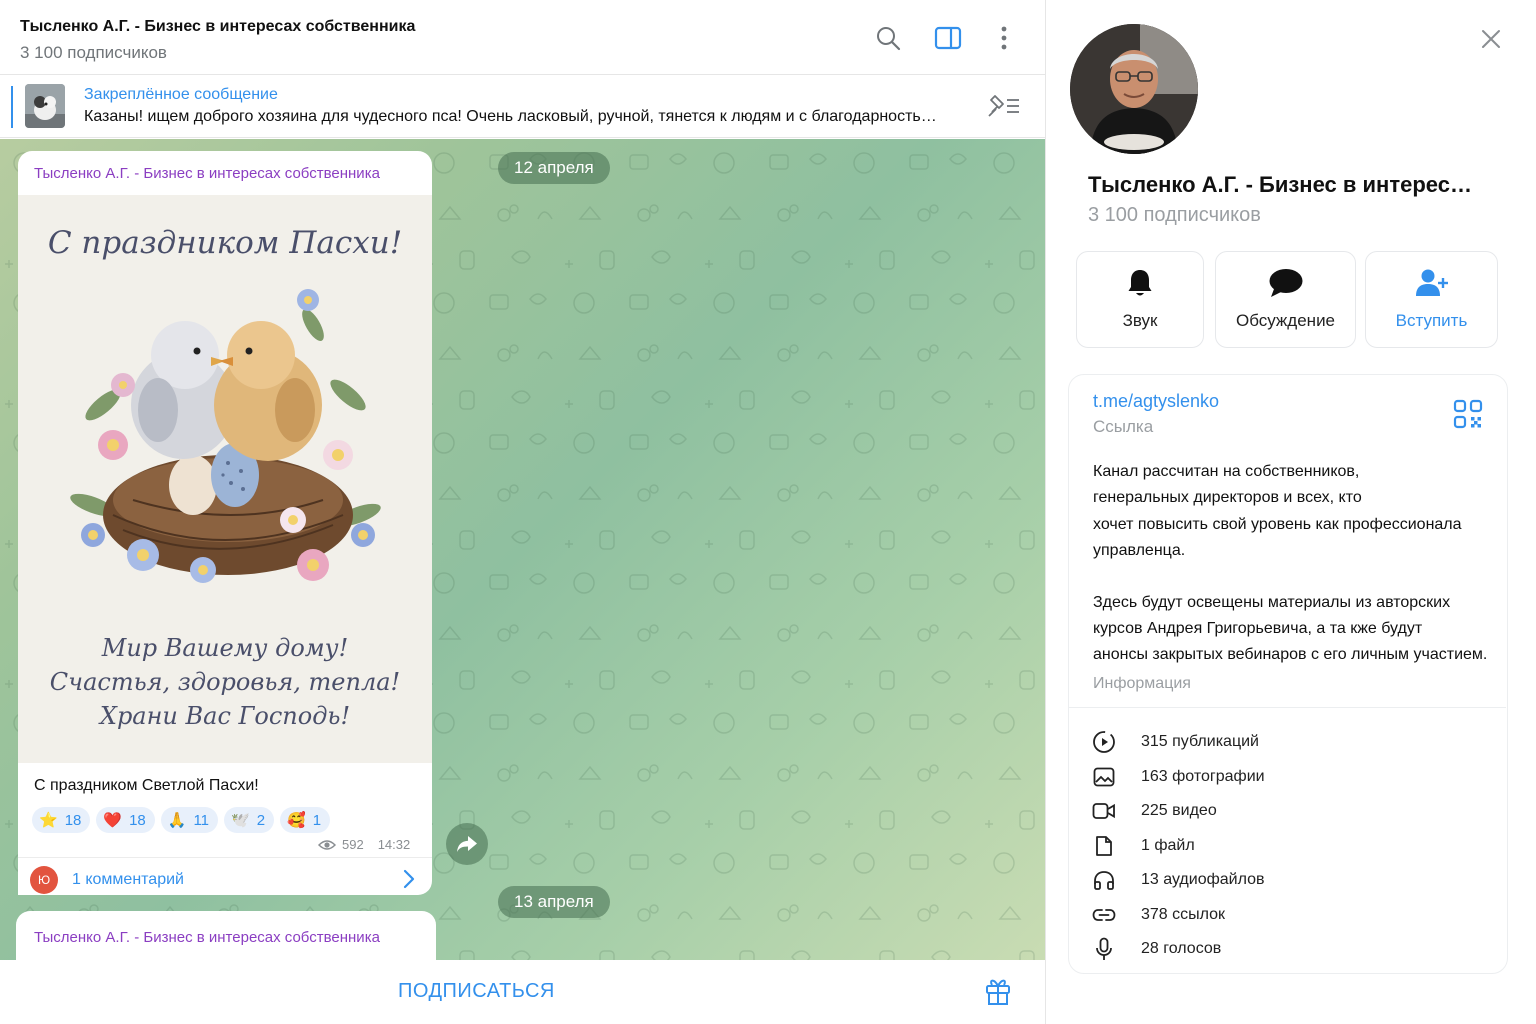 This screenshot has height=1024, width=1536. What do you see at coordinates (45, 106) in the screenshot?
I see `pinned-thumbnail` at bounding box center [45, 106].